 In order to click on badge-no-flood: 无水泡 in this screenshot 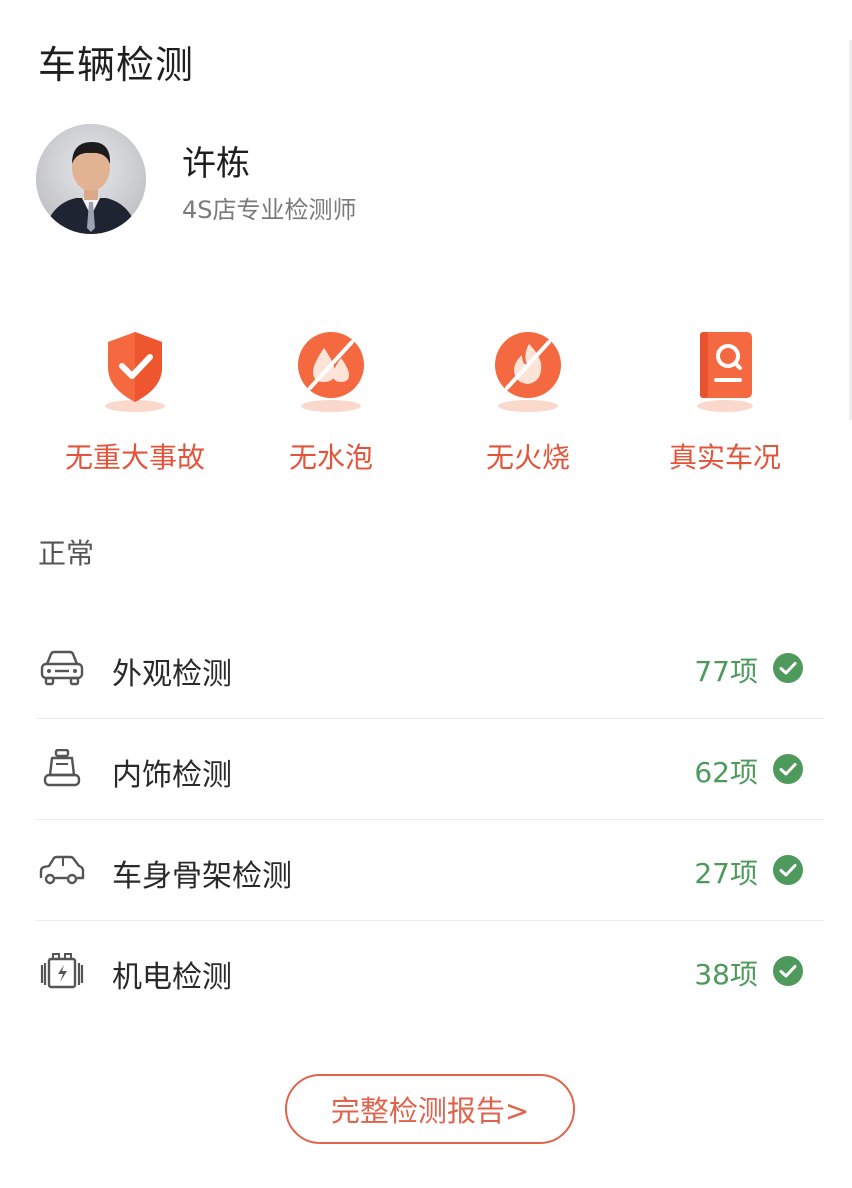, I will do `click(331, 399)`.